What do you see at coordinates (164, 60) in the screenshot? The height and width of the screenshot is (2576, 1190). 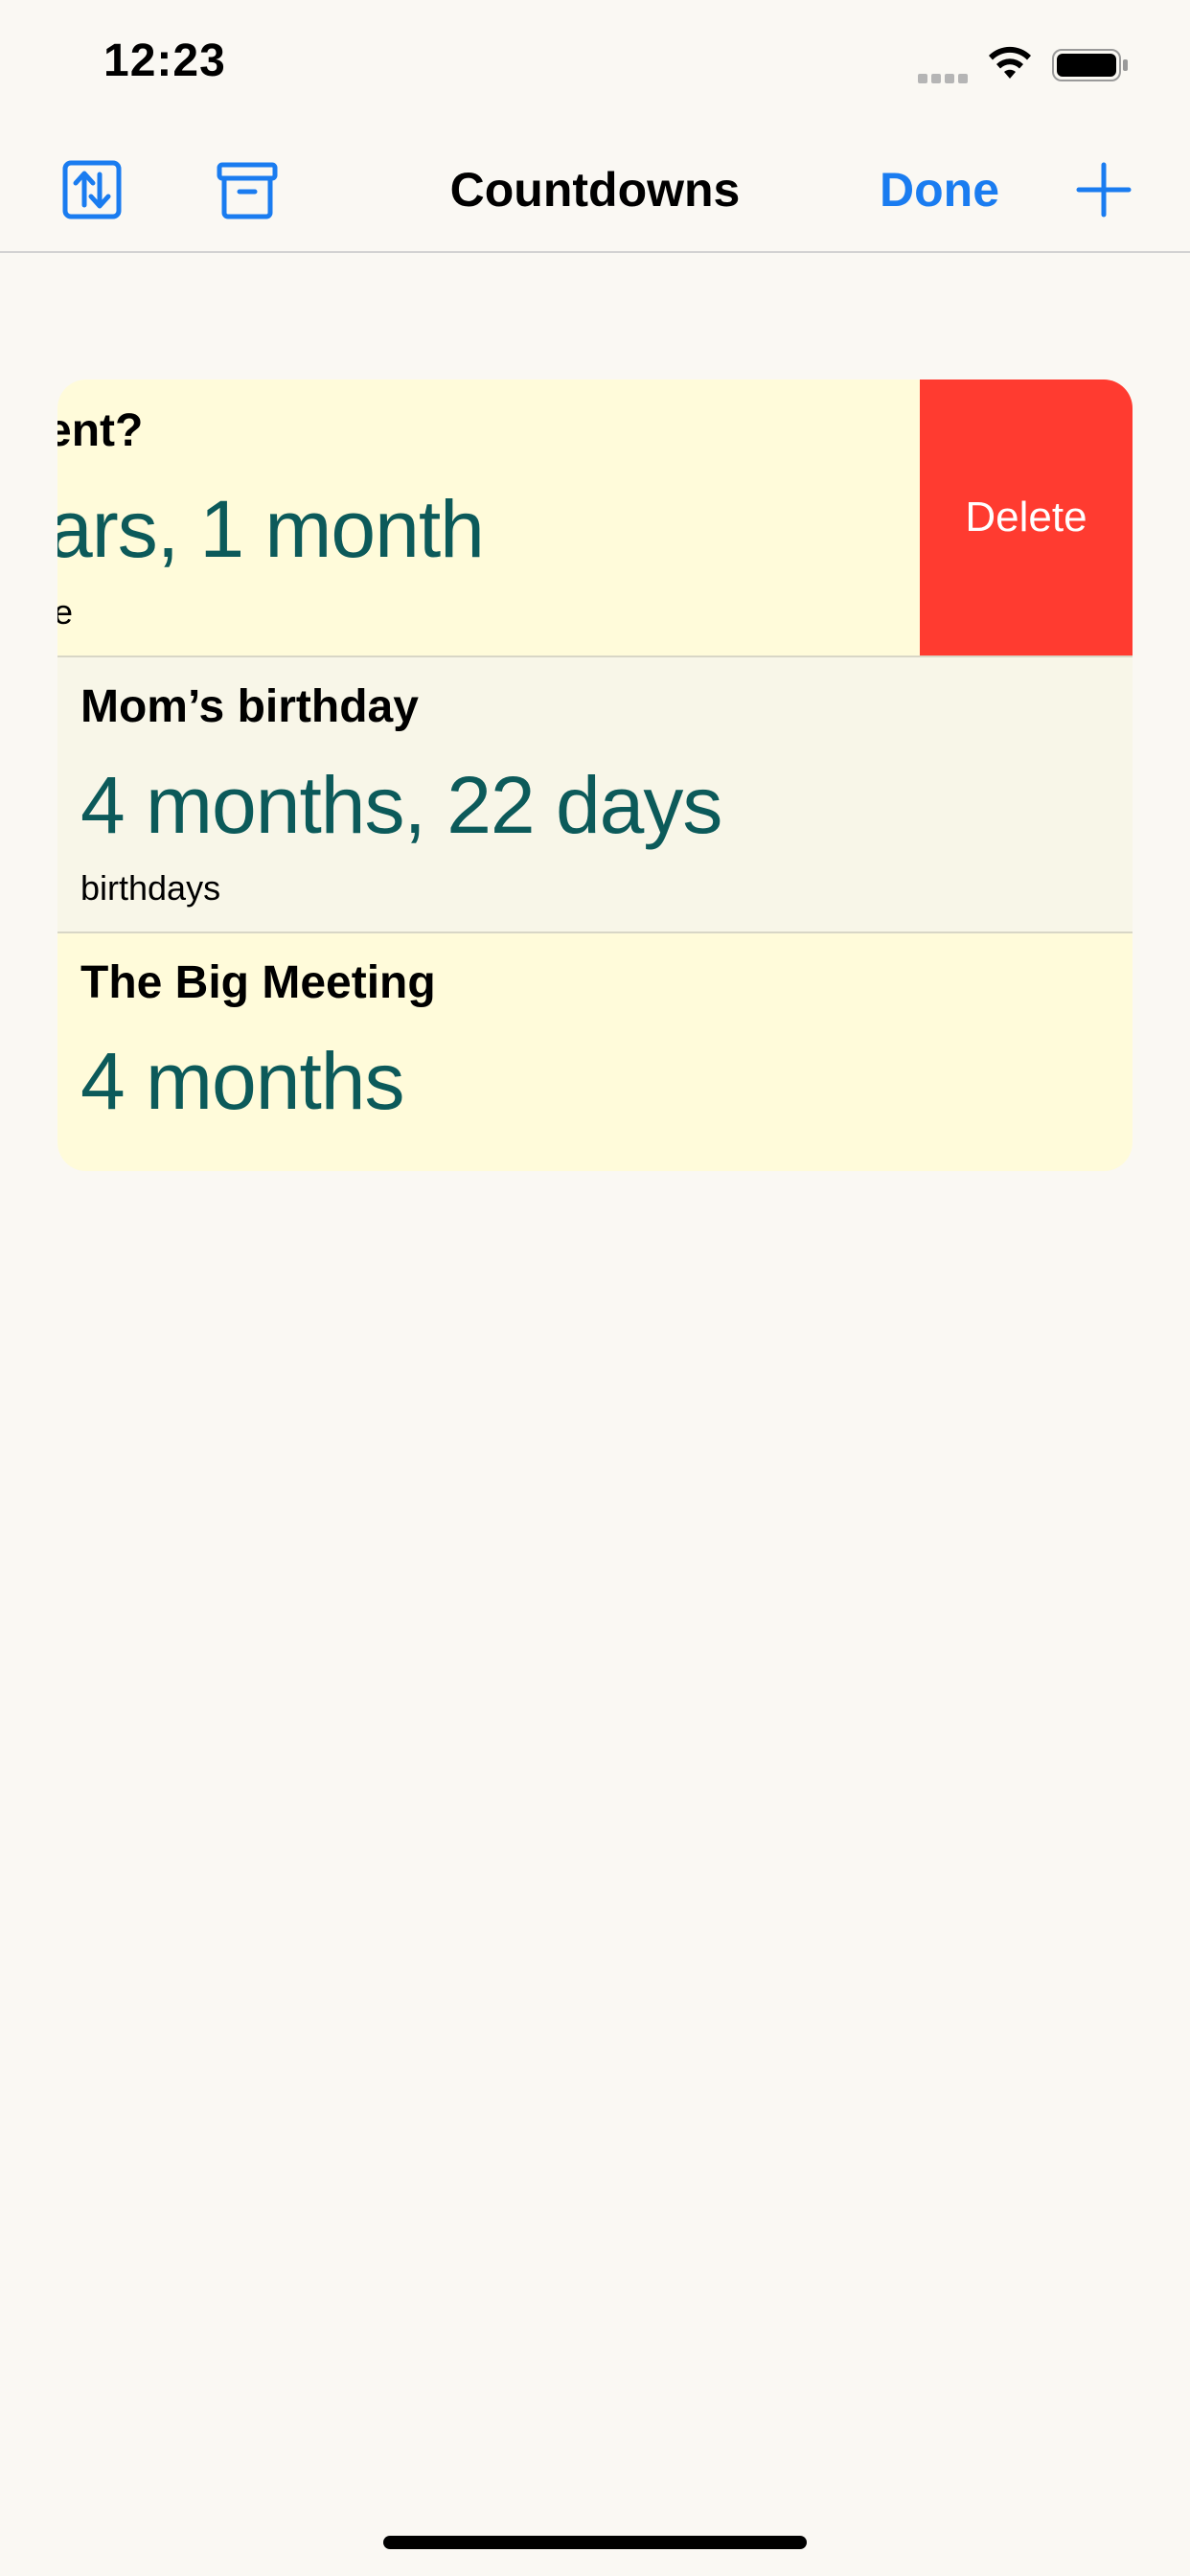 I see `status-time: 12:23` at bounding box center [164, 60].